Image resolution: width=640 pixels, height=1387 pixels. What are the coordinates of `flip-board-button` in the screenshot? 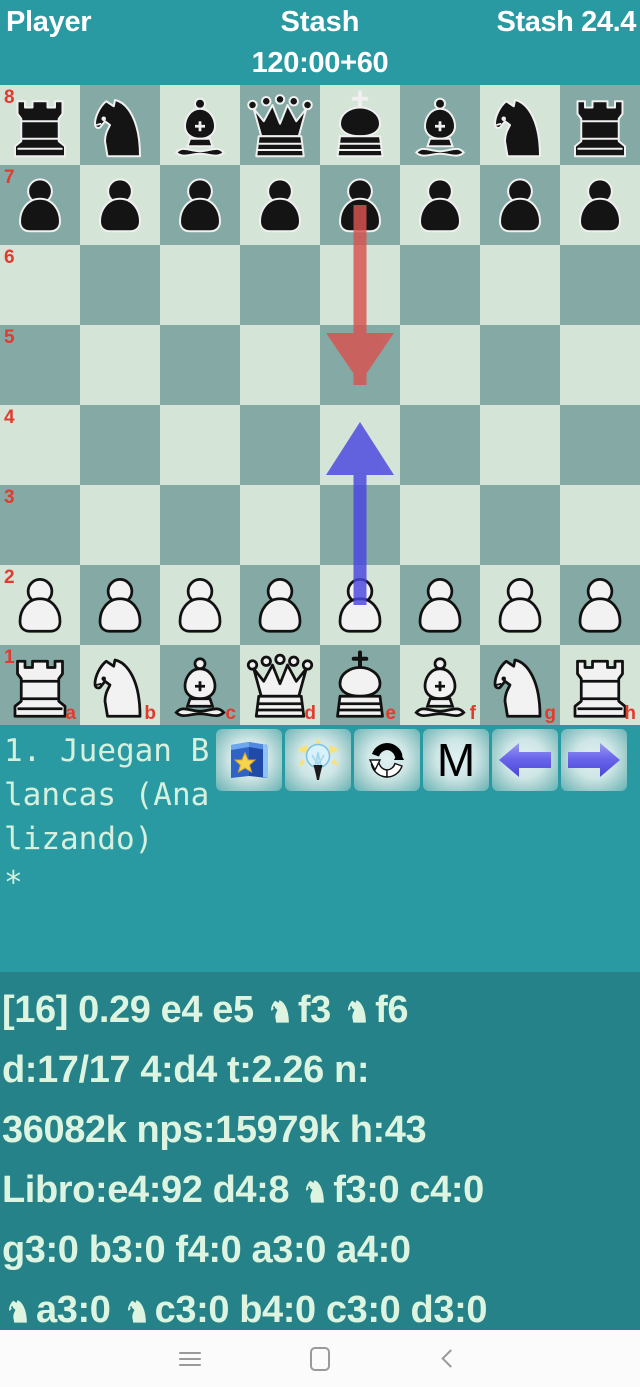 It's located at (387, 760).